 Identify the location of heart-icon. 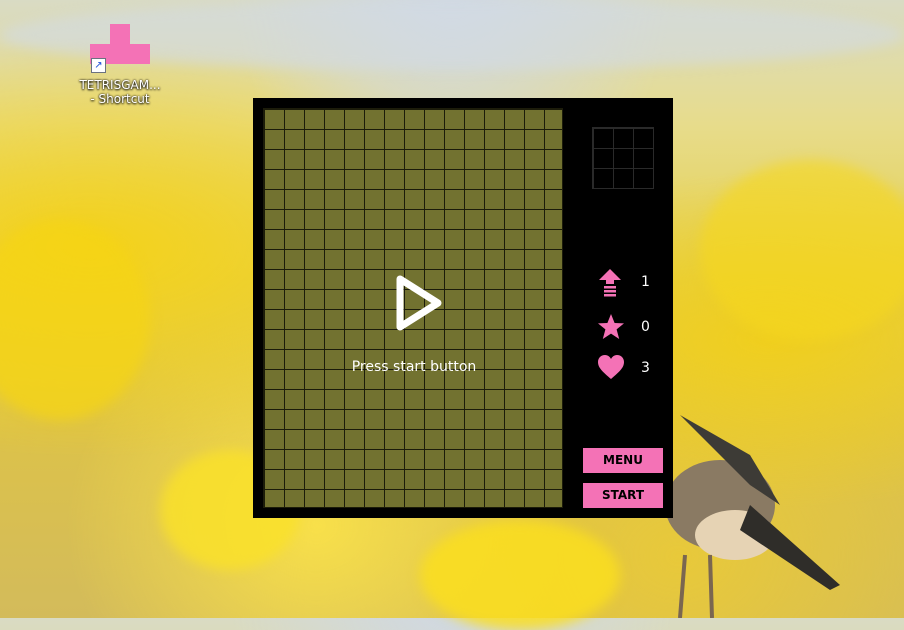
(611, 367).